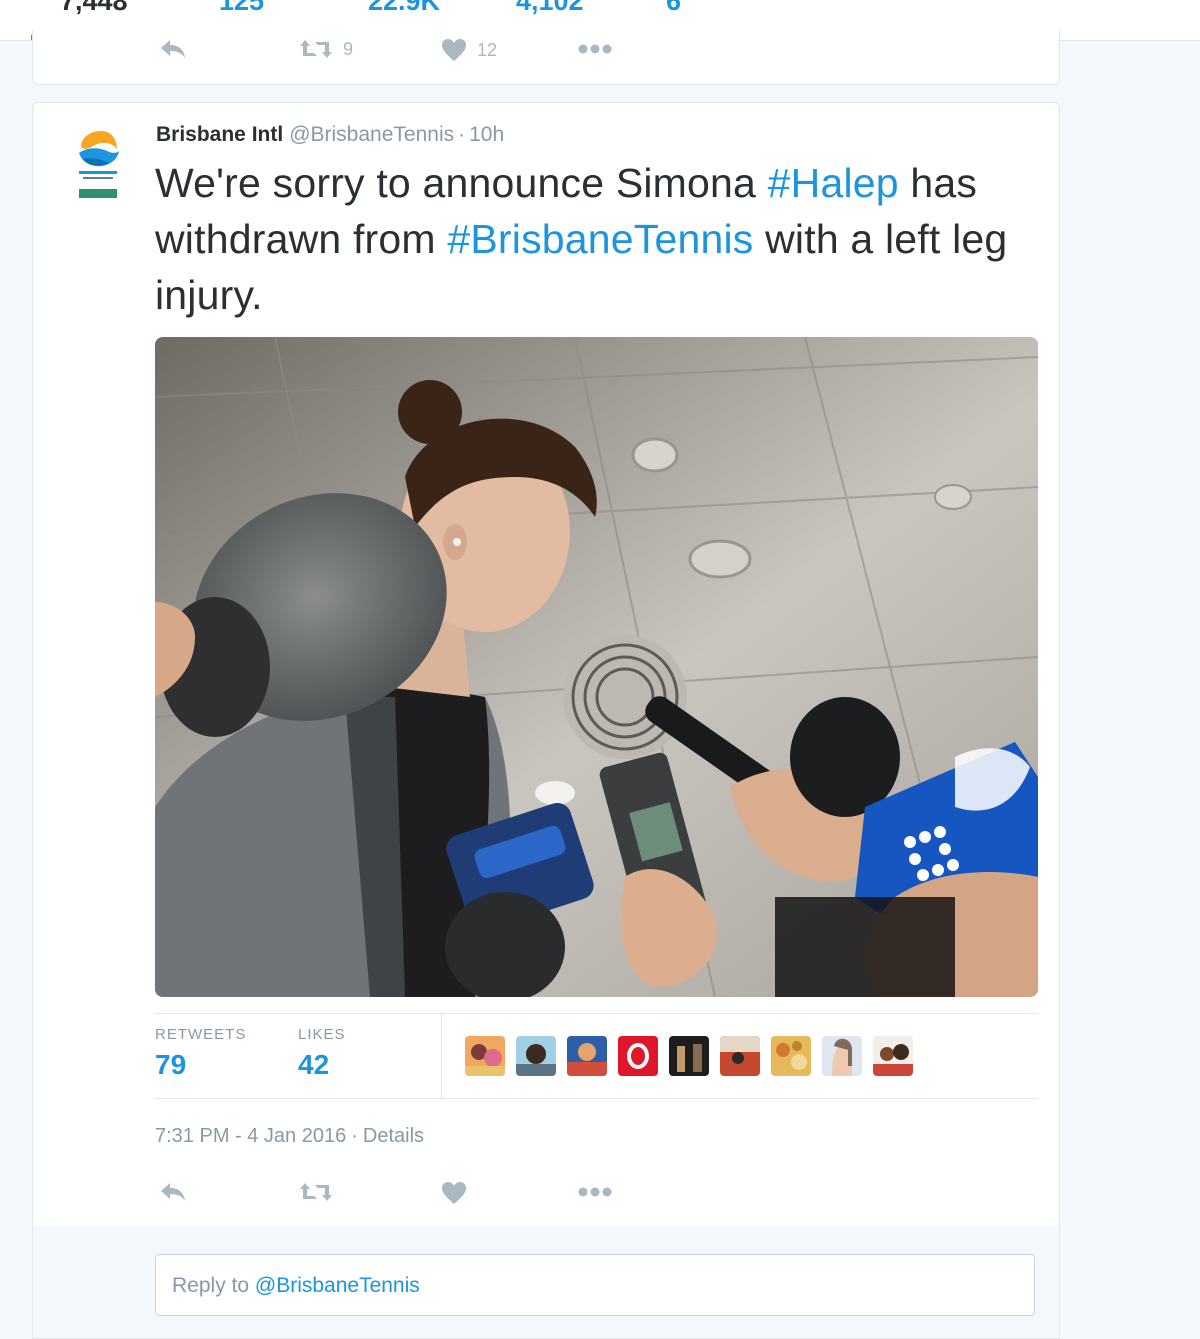  What do you see at coordinates (250, 1136) in the screenshot?
I see `timestamp-text: 7:31 PM - 4 Jan 2016` at bounding box center [250, 1136].